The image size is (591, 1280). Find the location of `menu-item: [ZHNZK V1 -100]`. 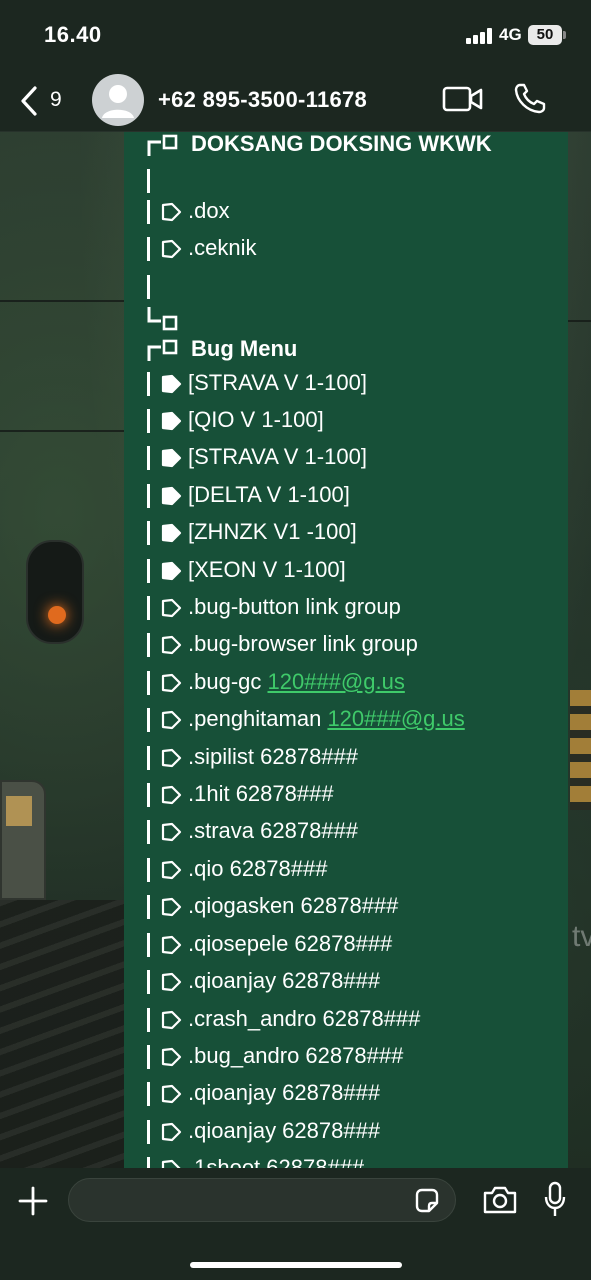

menu-item: [ZHNZK V1 -100] is located at coordinates (252, 532).